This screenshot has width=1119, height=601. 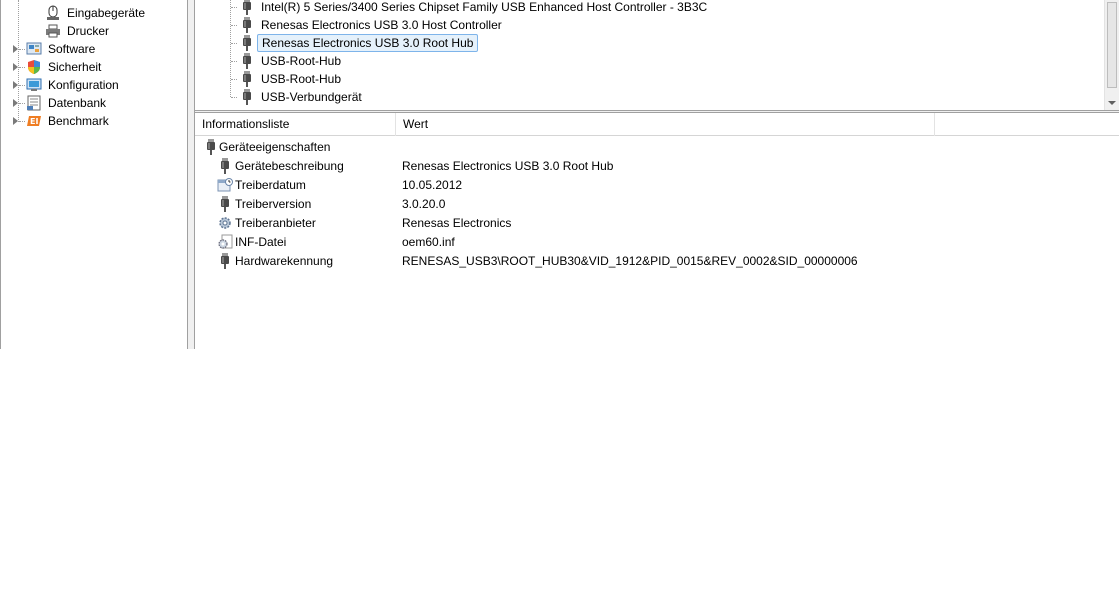 I want to click on keyboard-mouse-icon, so click(x=53, y=13).